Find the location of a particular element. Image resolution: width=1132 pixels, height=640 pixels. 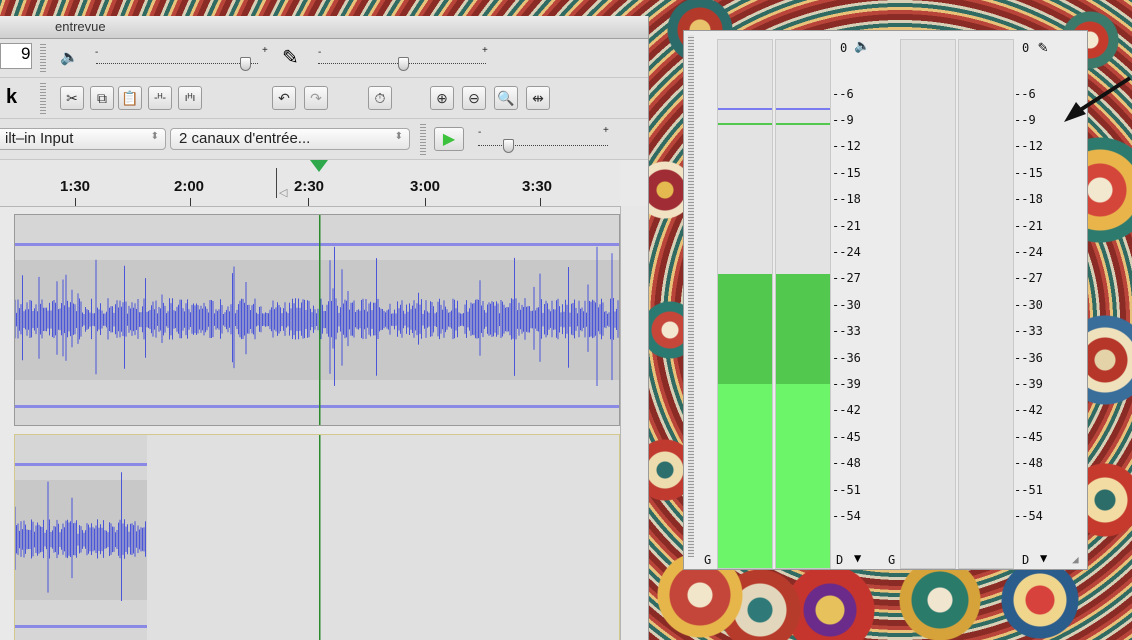

output-slider-max: + is located at coordinates (265, 50).